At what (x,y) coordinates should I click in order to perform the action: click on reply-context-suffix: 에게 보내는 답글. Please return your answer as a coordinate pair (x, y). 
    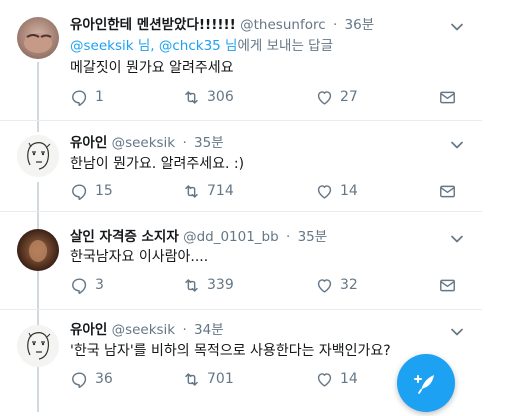
    Looking at the image, I should click on (285, 46).